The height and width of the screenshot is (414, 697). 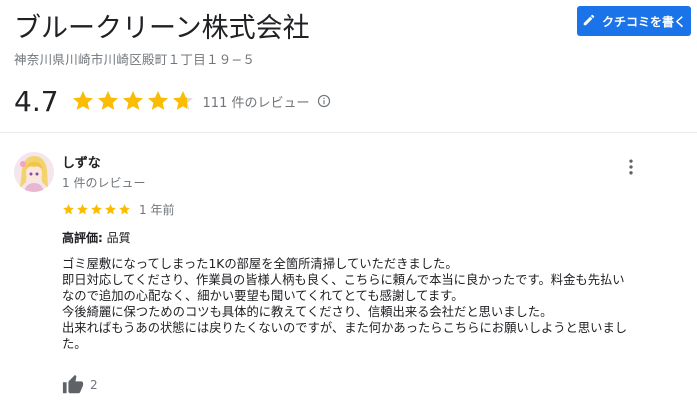 I want to click on review-text-line: た。, so click(x=74, y=344).